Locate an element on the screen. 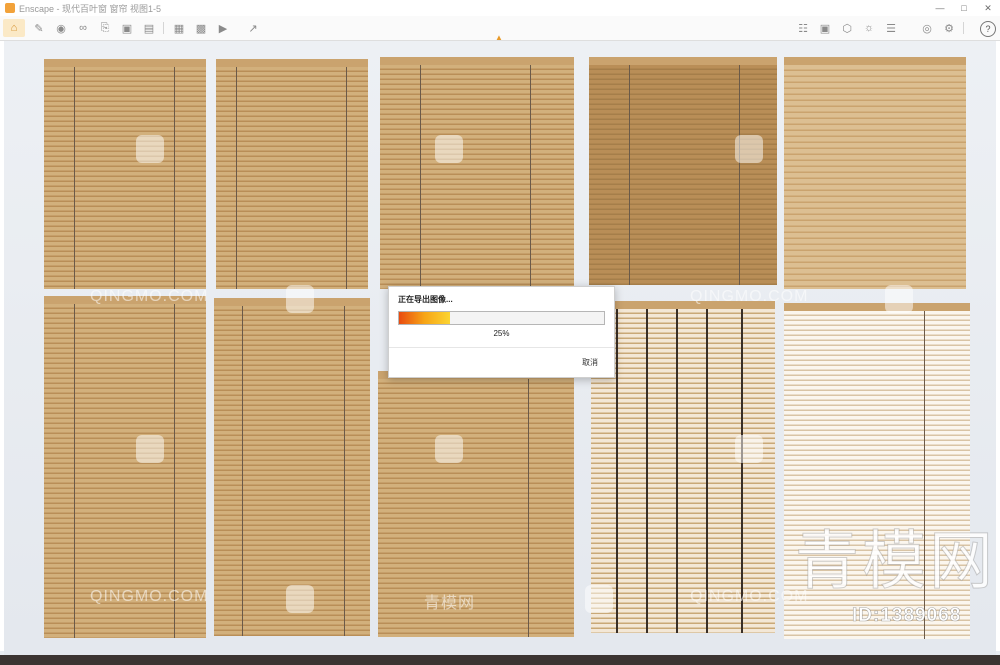  close-button: ✕ is located at coordinates (988, 8).